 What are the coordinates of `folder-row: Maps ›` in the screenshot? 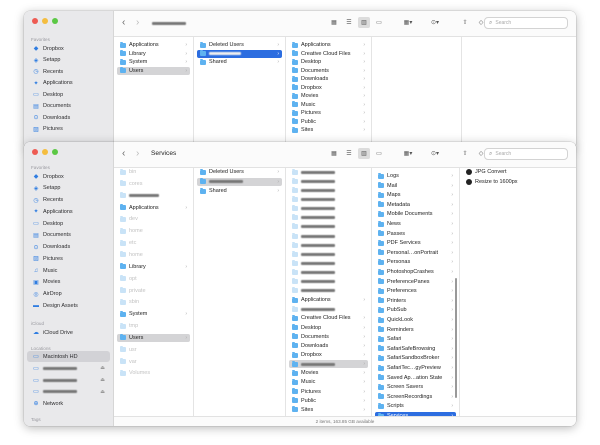 It's located at (415, 195).